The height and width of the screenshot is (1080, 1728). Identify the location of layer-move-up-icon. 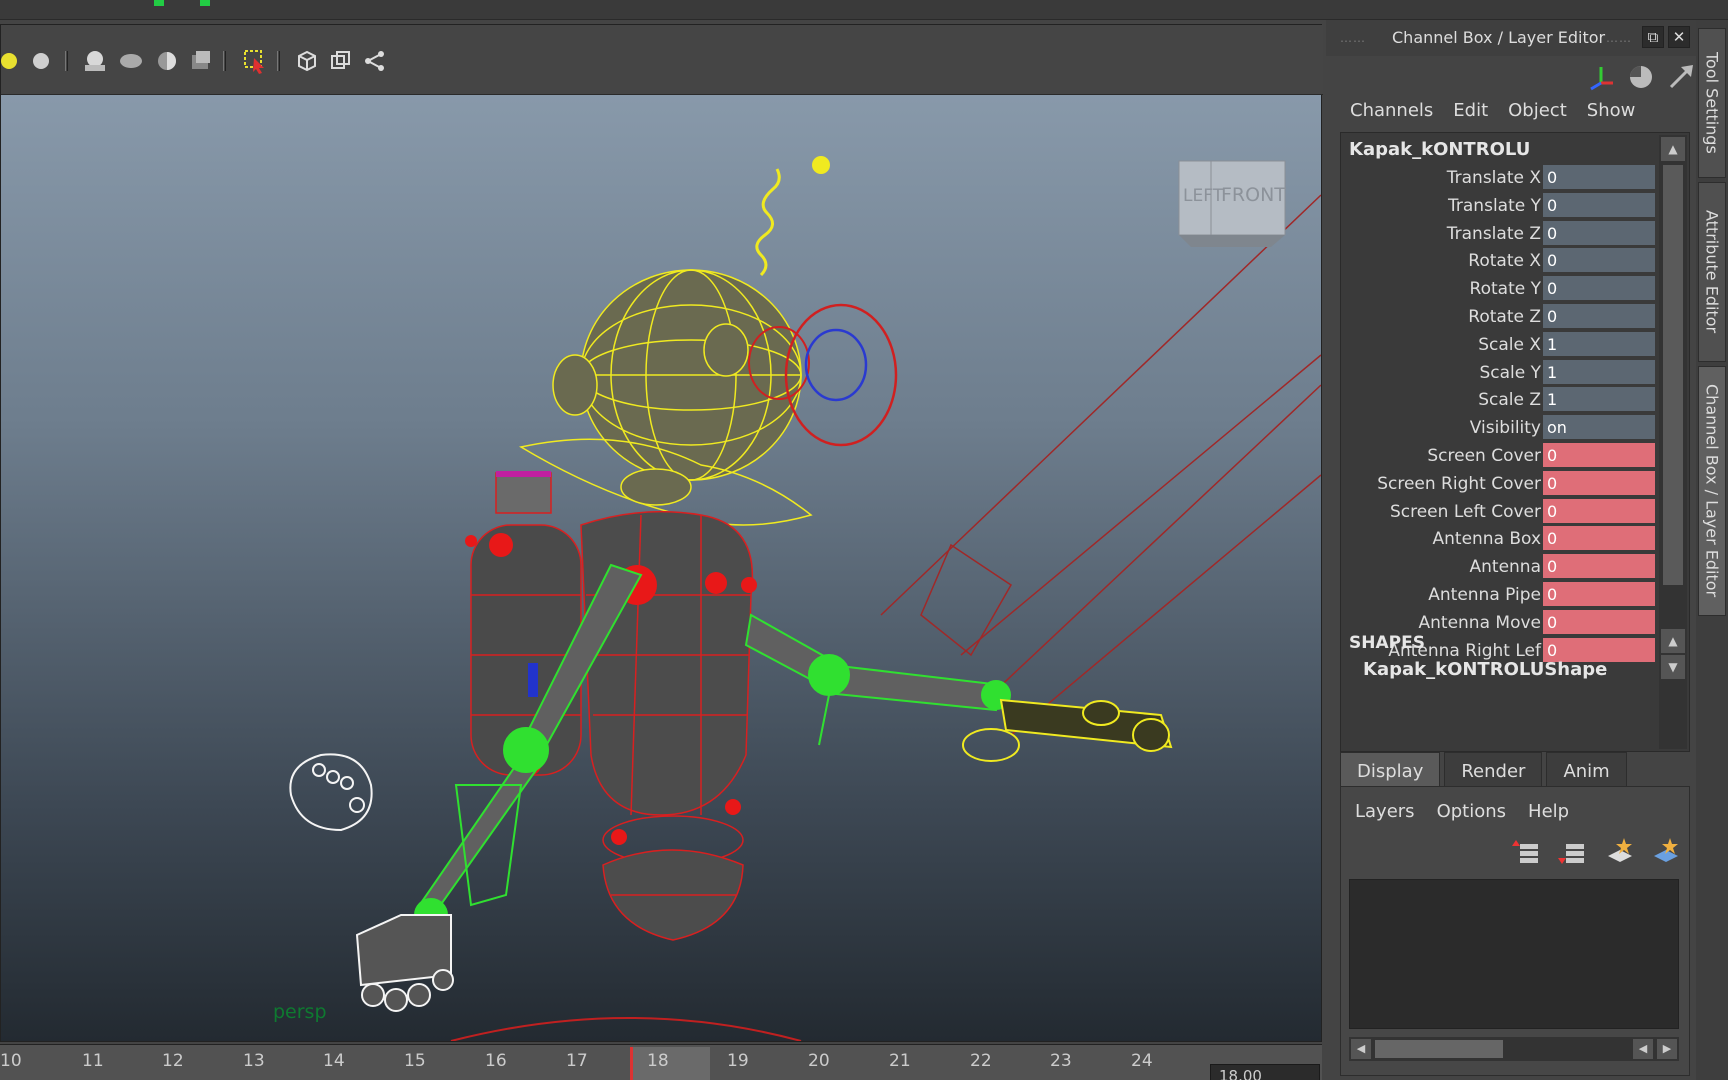
(1527, 851).